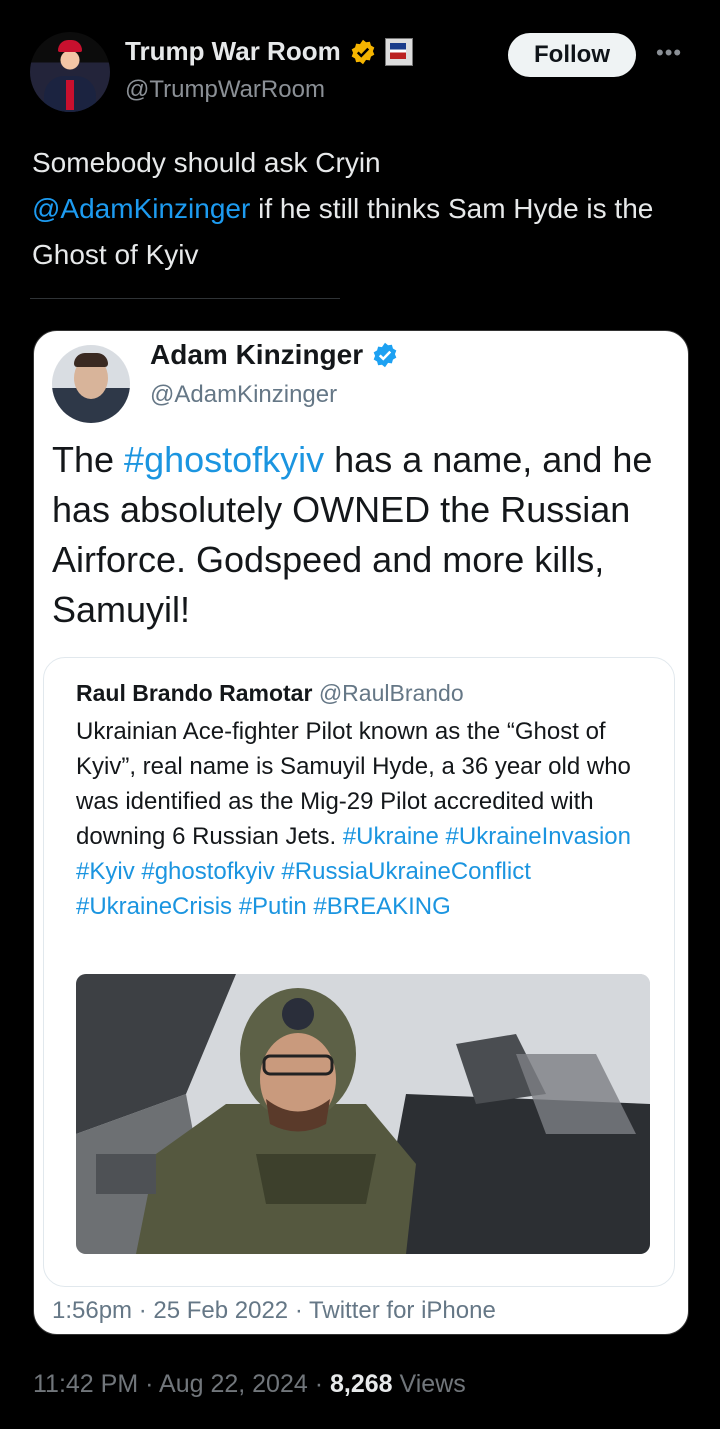 The height and width of the screenshot is (1429, 720). I want to click on divider, so click(185, 298).